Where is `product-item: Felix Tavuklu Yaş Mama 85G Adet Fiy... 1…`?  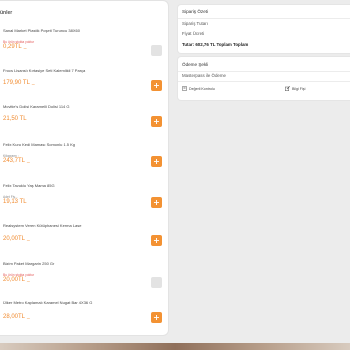
product-item: Felix Tavuklu Yaş Mama 85G Adet Fiy... 1… is located at coordinates (84, 200).